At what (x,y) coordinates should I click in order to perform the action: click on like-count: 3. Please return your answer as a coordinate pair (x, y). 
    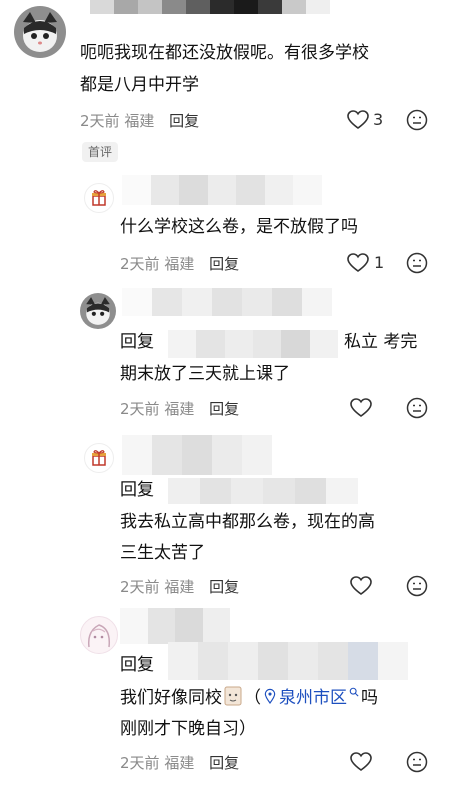
    Looking at the image, I should click on (378, 119).